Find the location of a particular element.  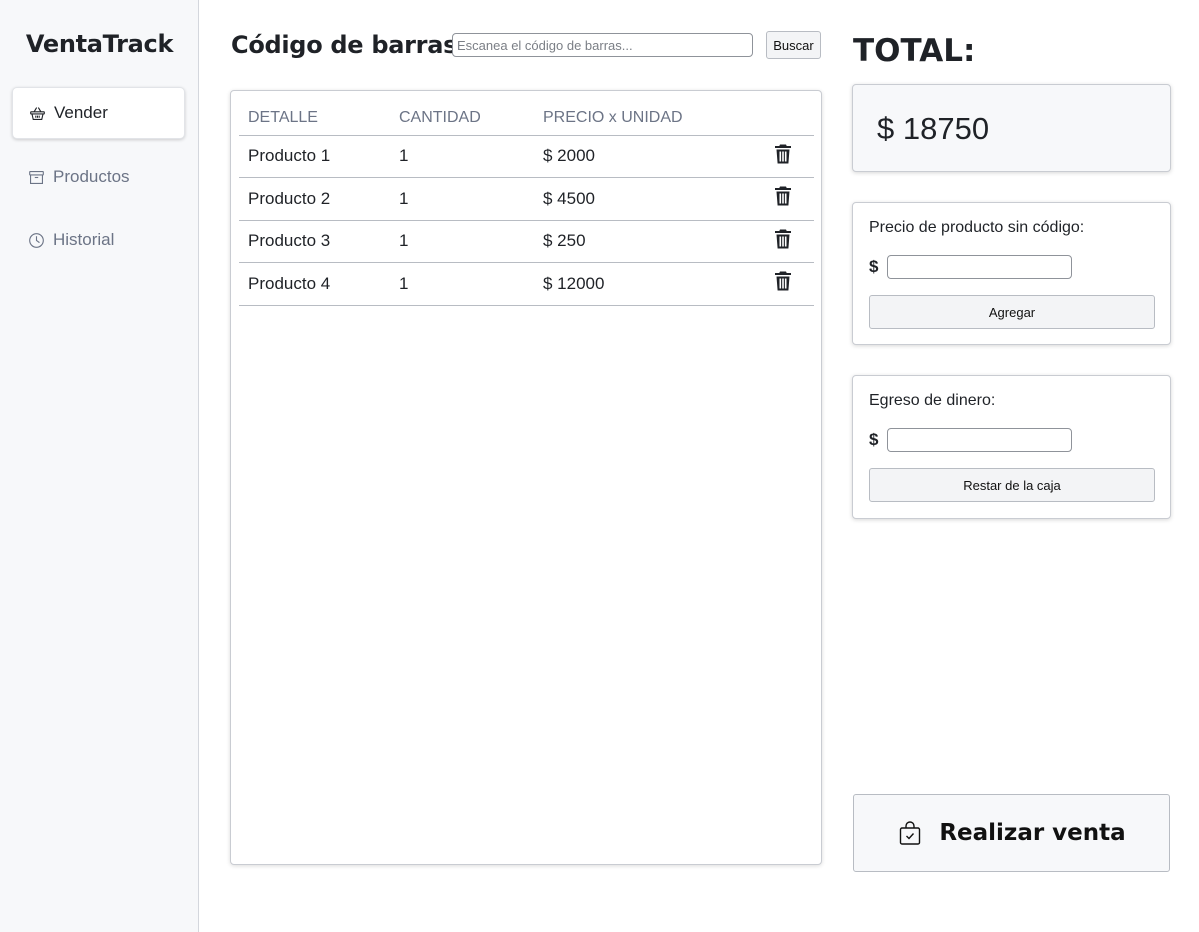

sidebar-item-vender: Vender is located at coordinates (98, 113).